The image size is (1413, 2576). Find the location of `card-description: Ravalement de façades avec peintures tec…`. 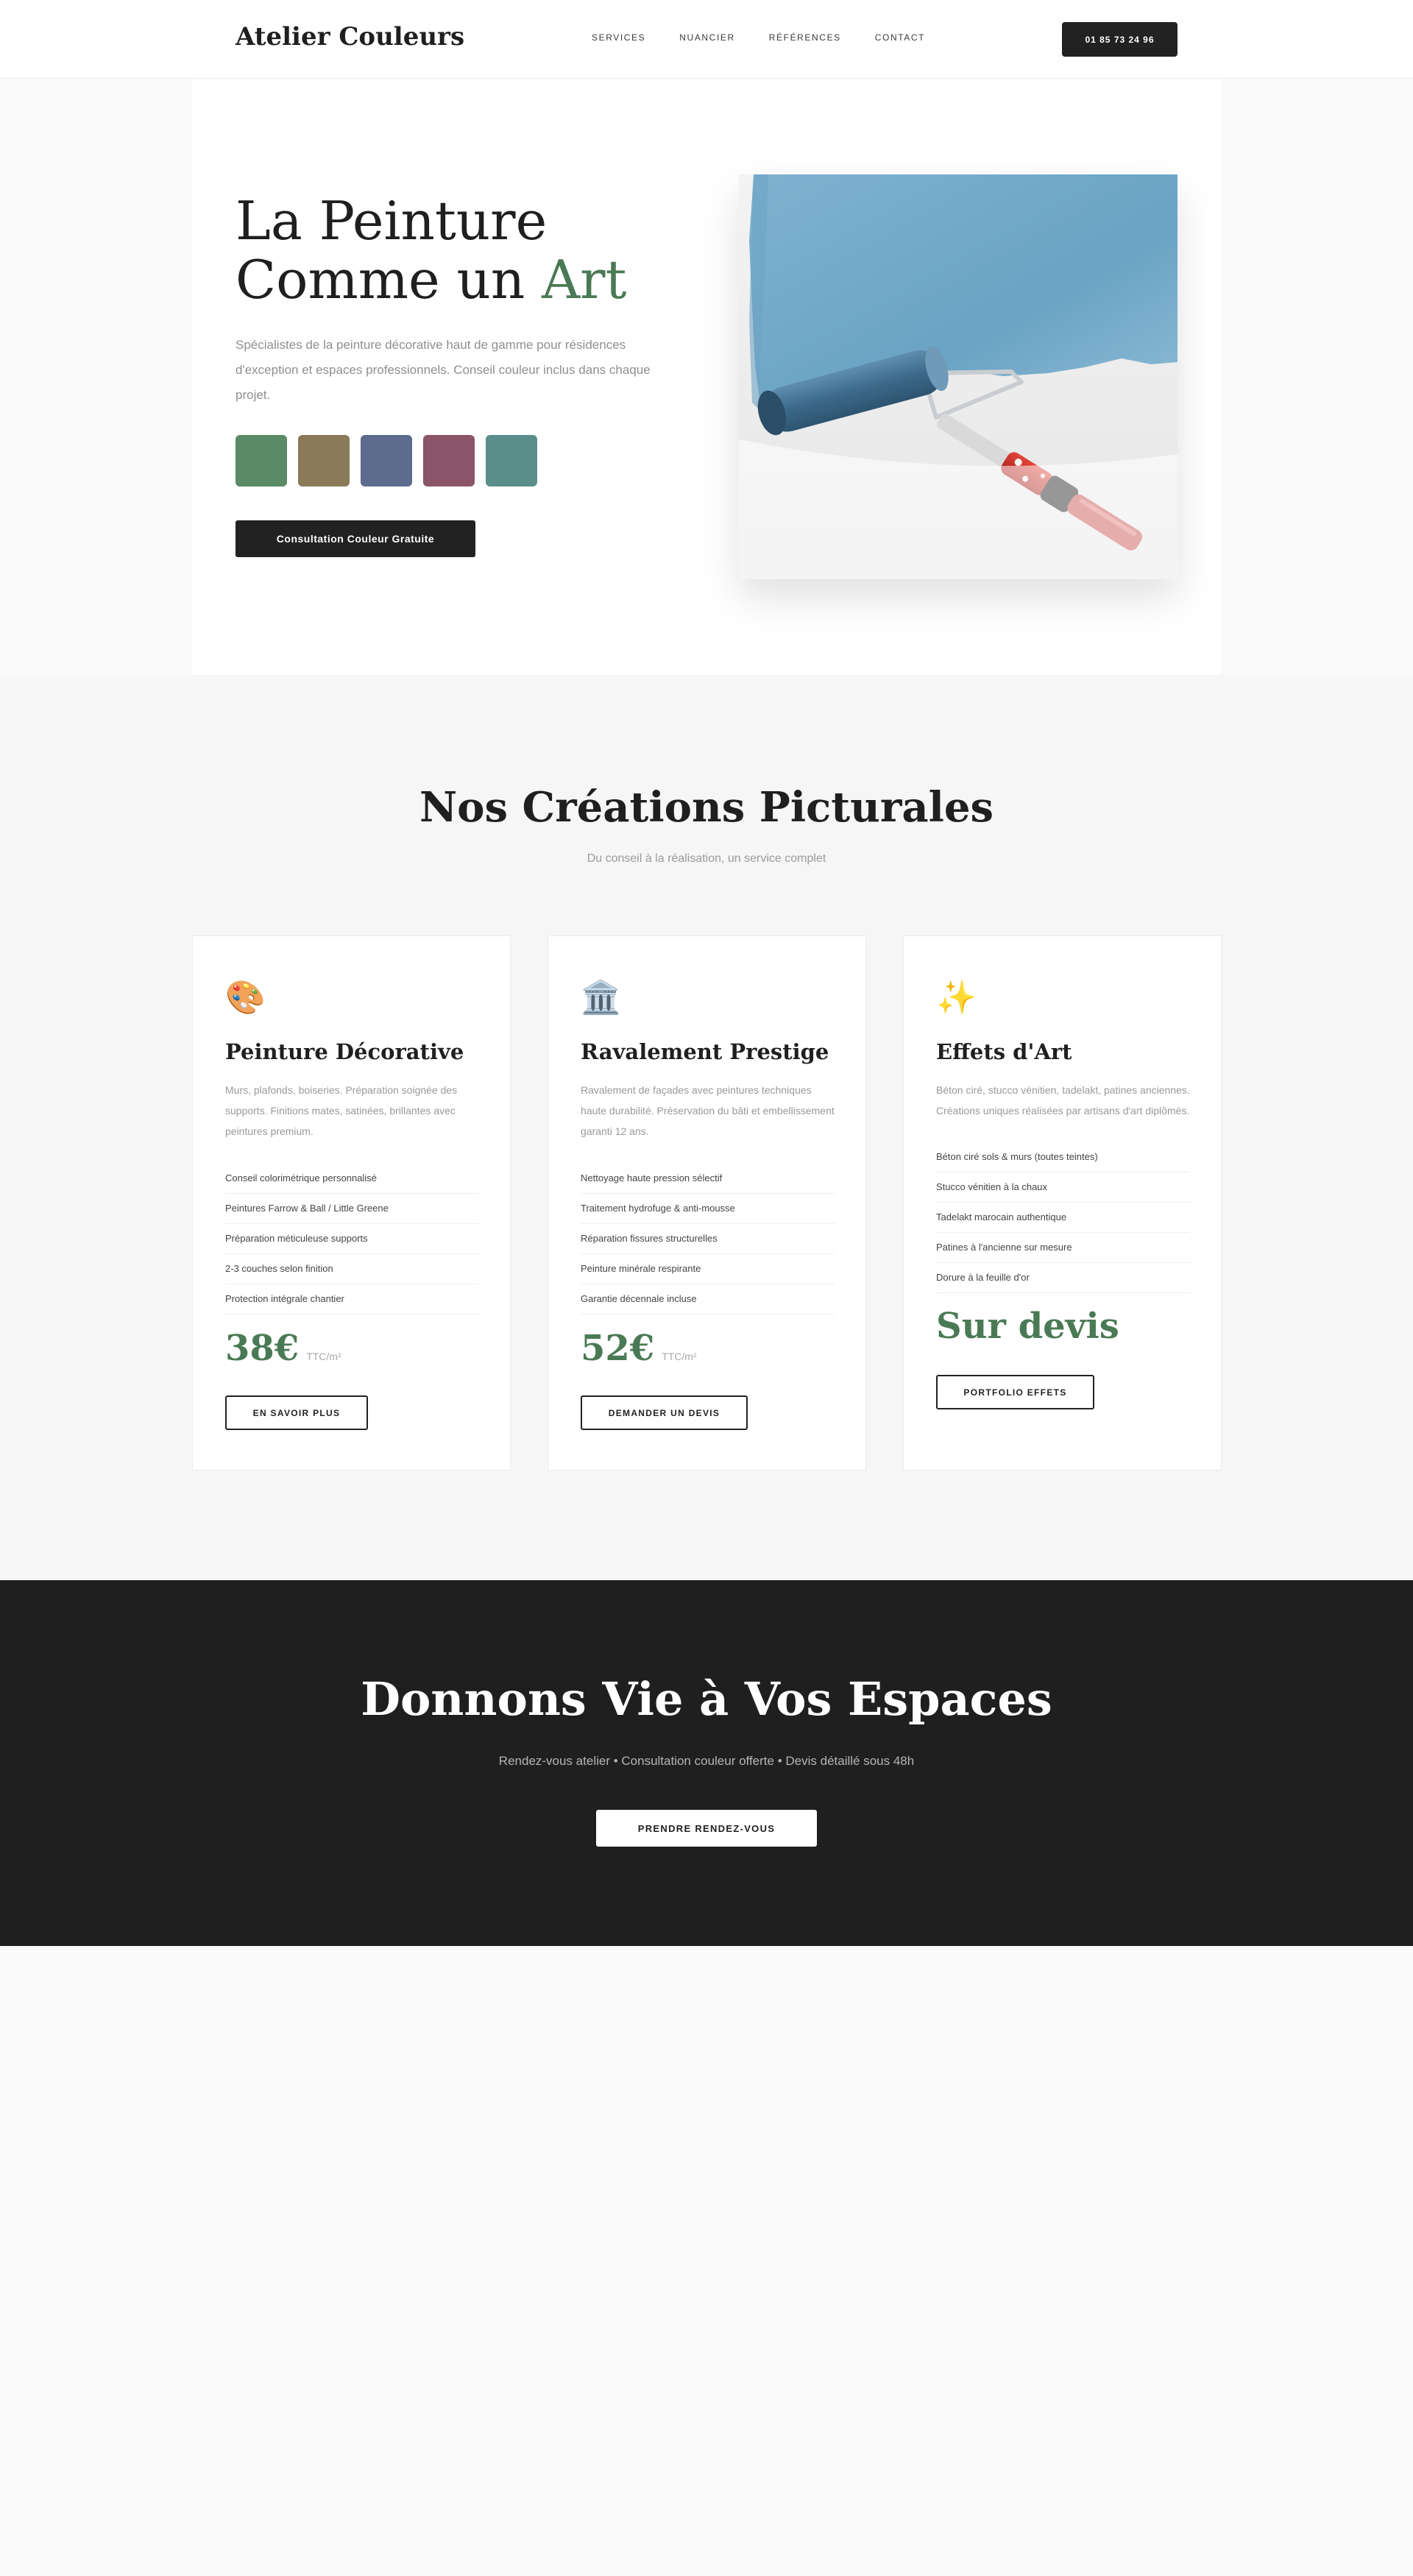

card-description: Ravalement de façades avec peintures tec… is located at coordinates (708, 1110).